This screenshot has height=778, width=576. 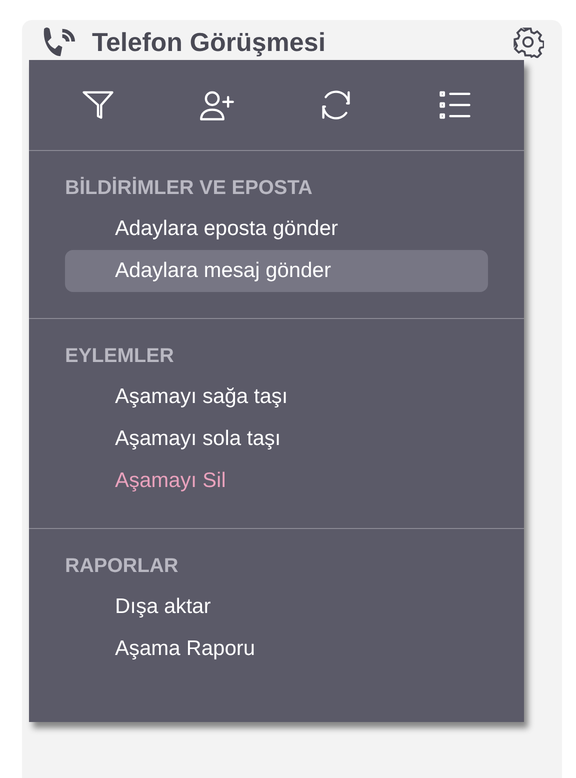 What do you see at coordinates (276, 229) in the screenshot?
I see `menu-item: Adaylara eposta gönder` at bounding box center [276, 229].